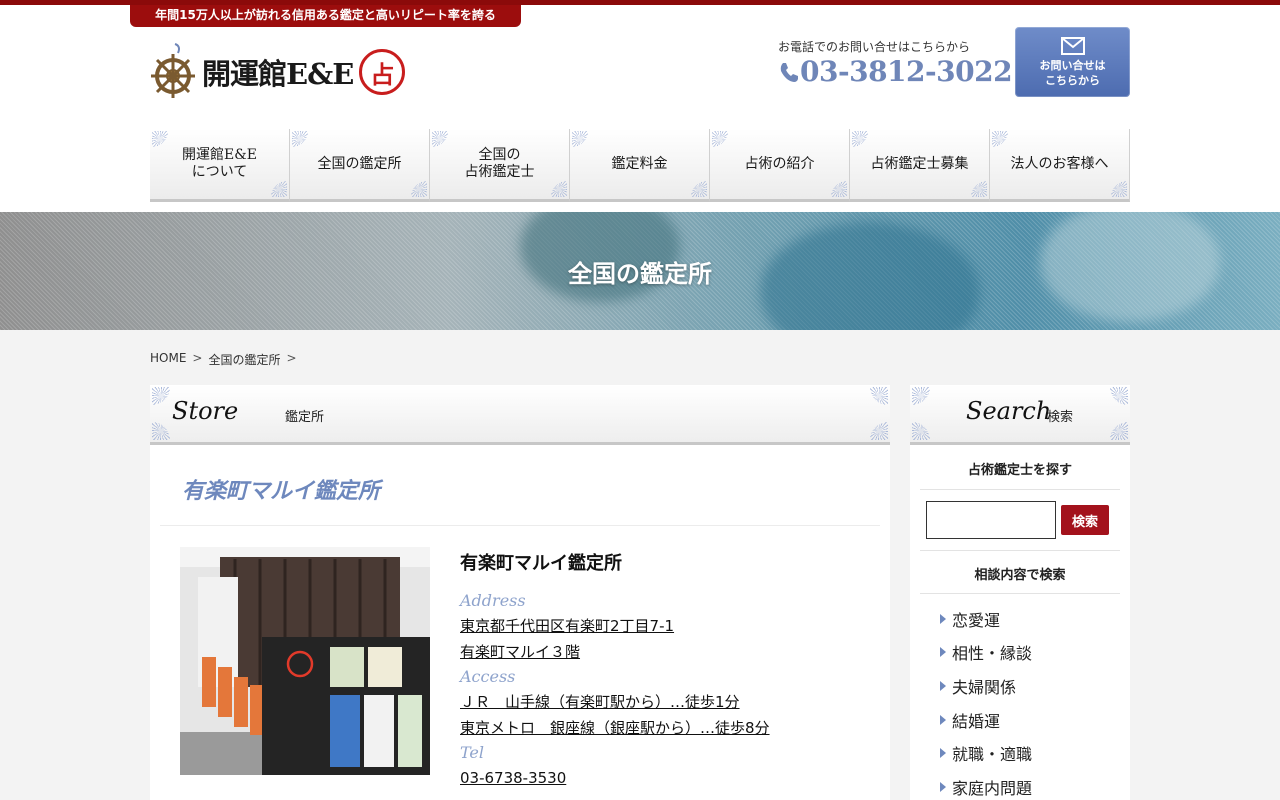  Describe the element at coordinates (991, 520) in the screenshot. I see `search-input` at that location.